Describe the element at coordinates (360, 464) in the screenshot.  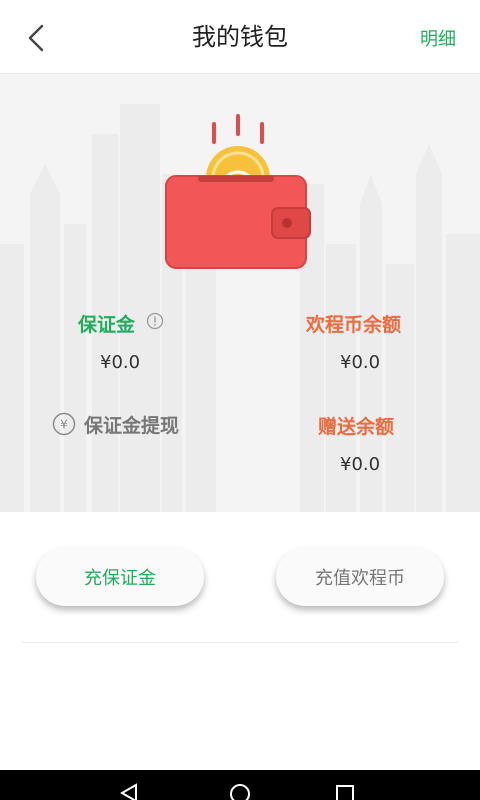
I see `gift-balance-value: ¥0.0` at that location.